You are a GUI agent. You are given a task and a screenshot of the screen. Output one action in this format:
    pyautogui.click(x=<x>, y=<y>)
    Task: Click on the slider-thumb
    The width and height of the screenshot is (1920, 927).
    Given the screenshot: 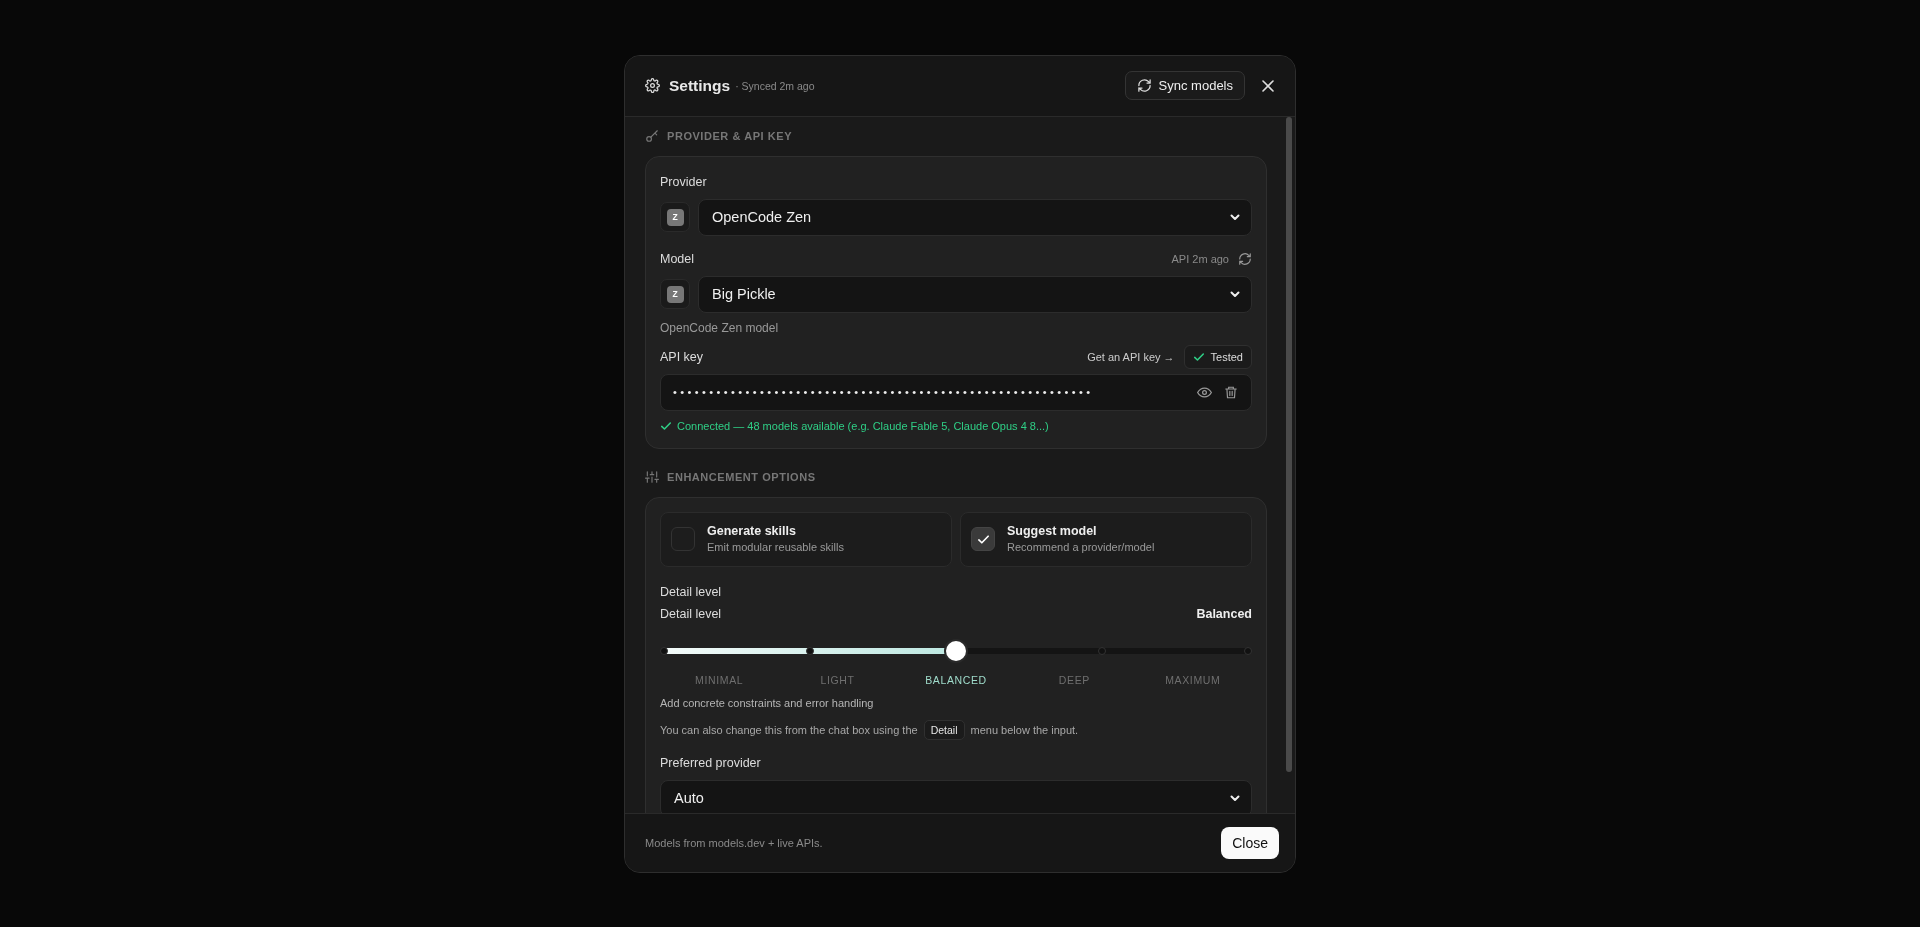 What is the action you would take?
    pyautogui.click(x=956, y=650)
    